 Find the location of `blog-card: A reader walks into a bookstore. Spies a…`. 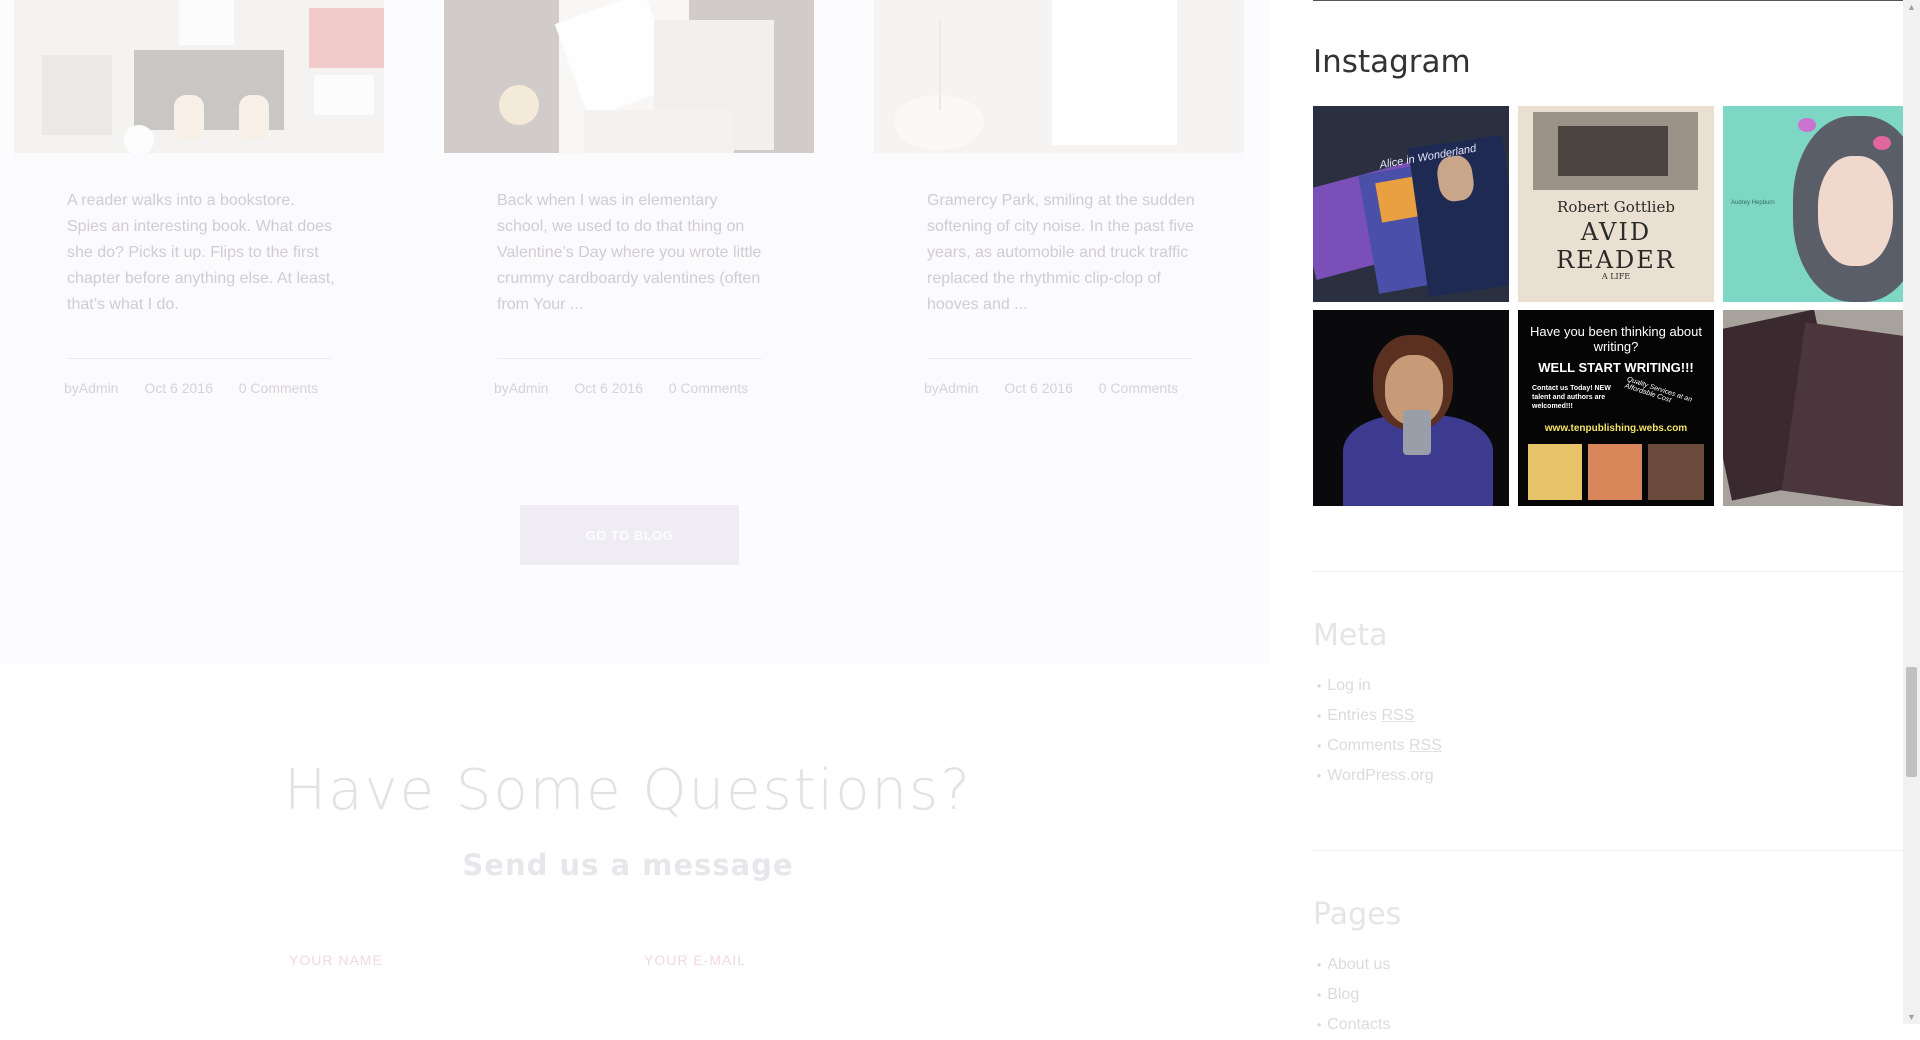

blog-card: A reader walks into a bookstore. Spies a… is located at coordinates (199, 220).